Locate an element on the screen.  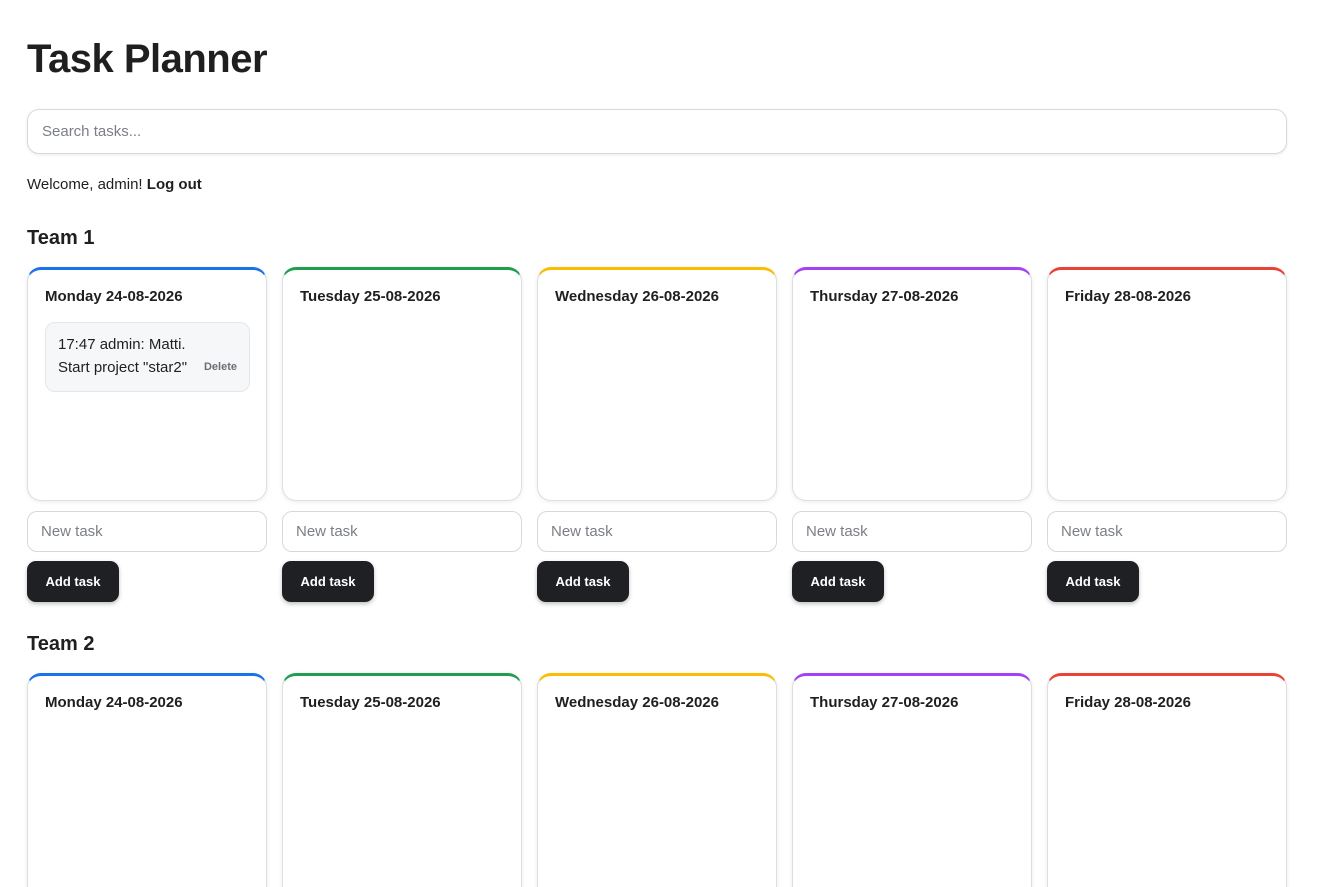
page-title: Task Planner is located at coordinates (147, 59).